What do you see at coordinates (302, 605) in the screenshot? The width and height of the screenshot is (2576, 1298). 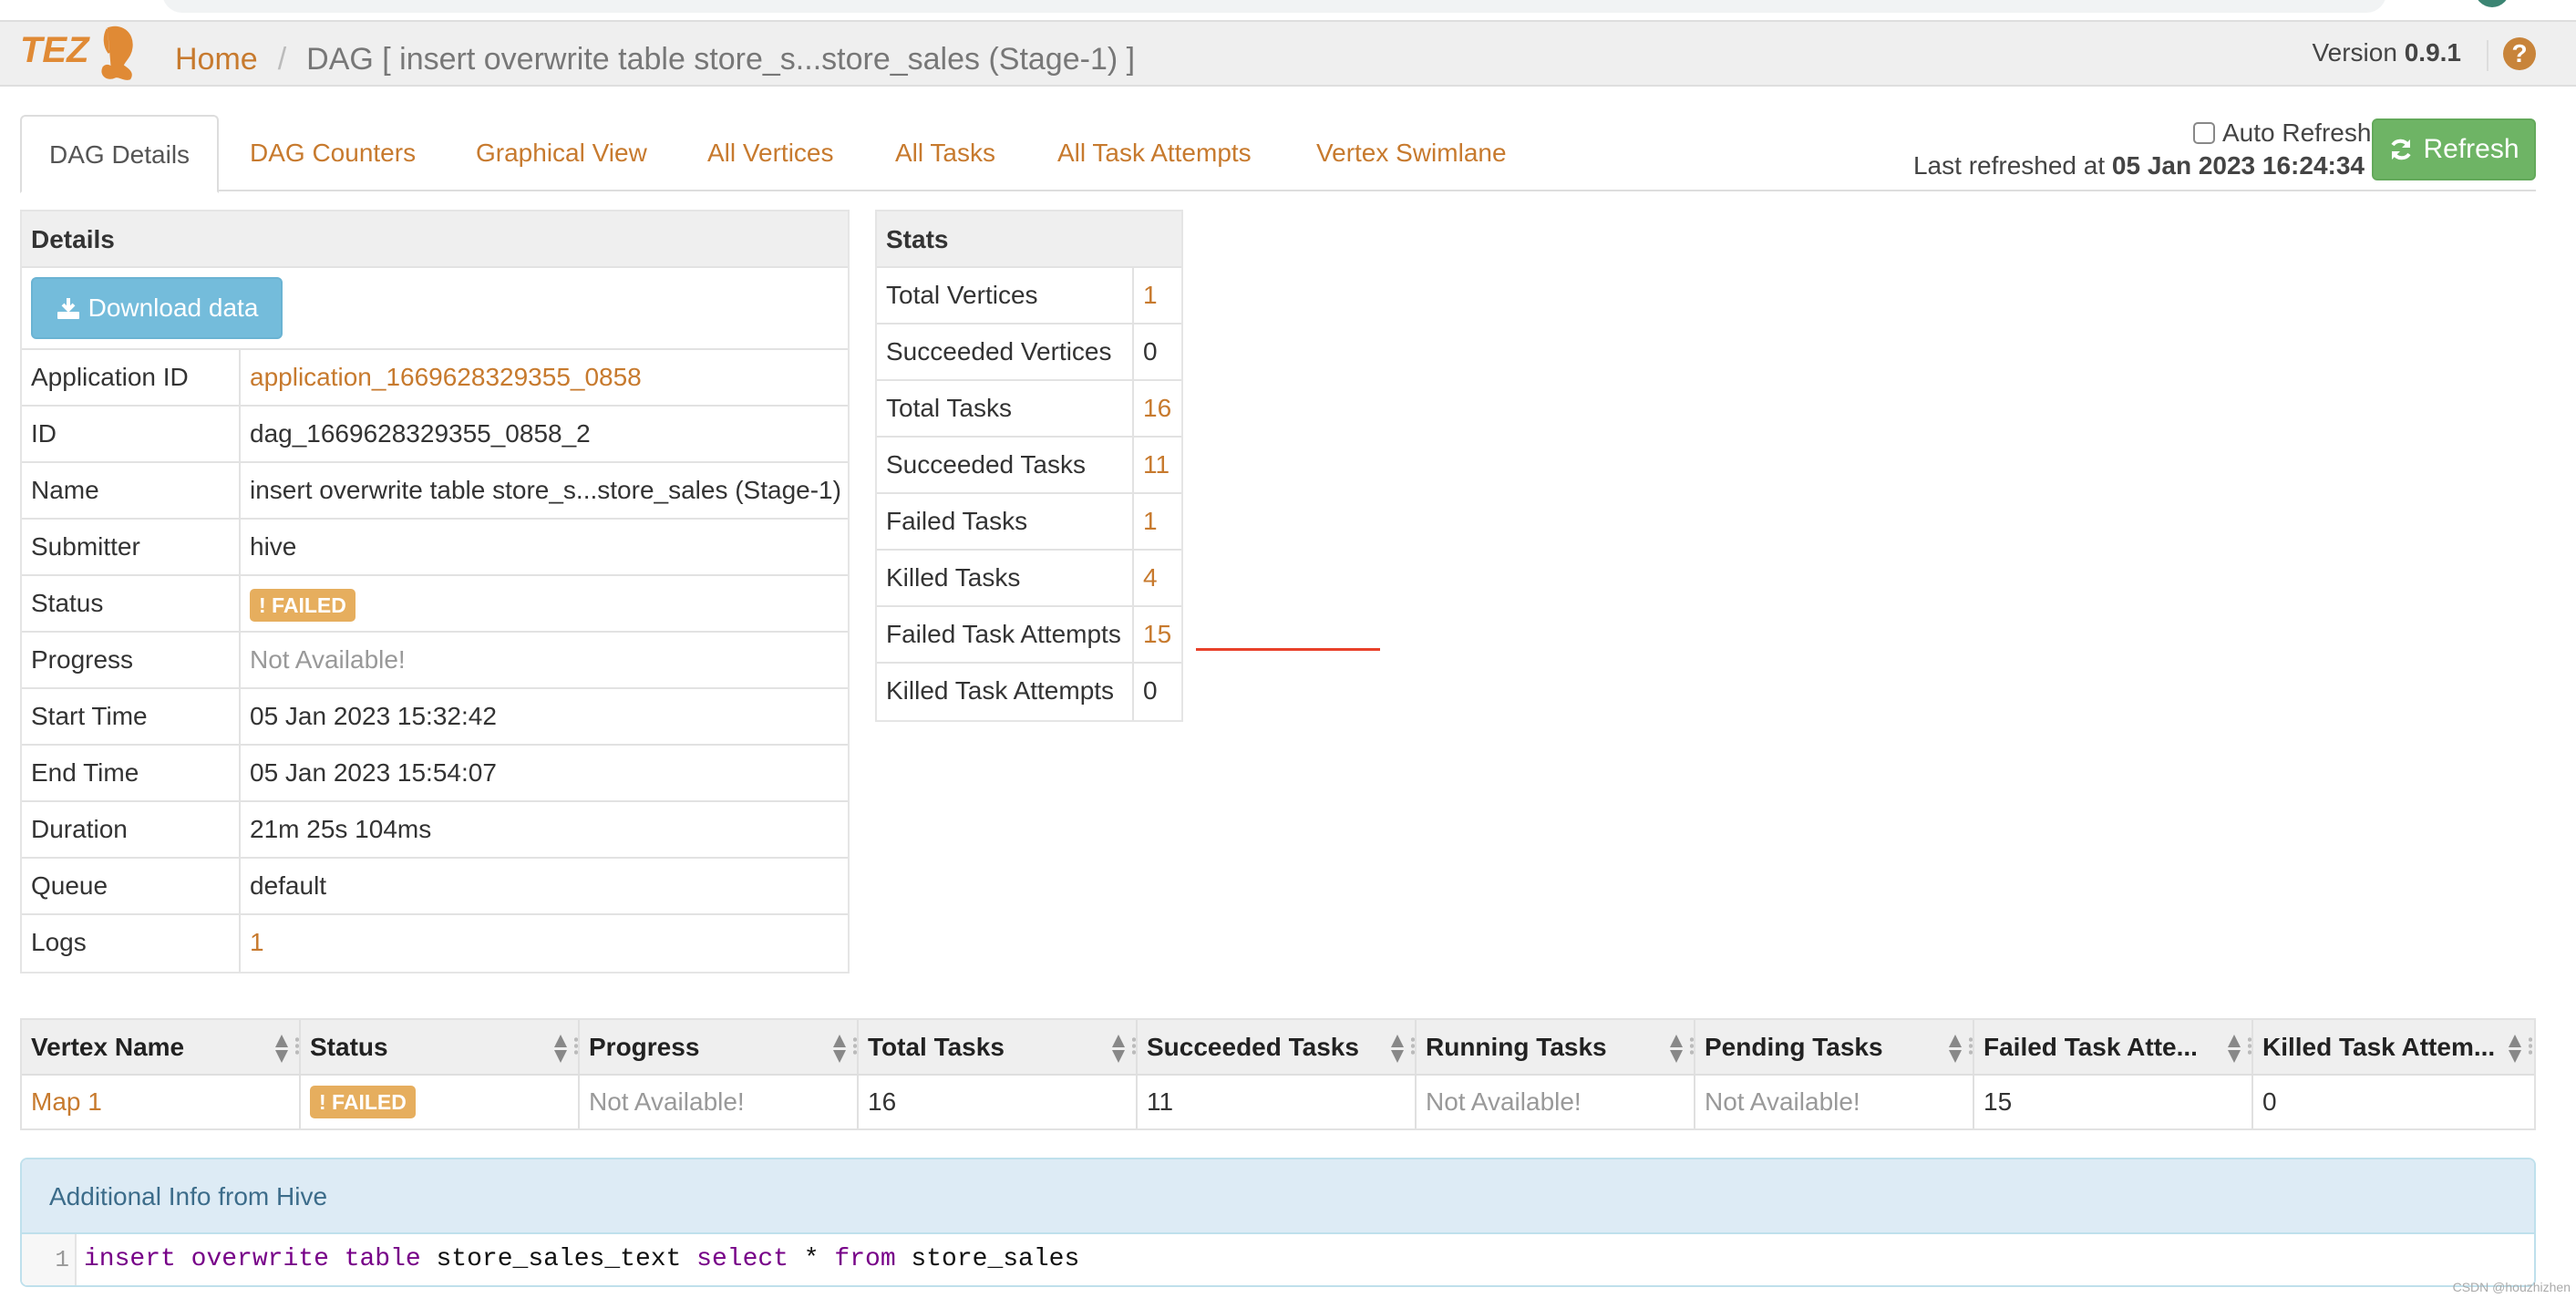 I see `status-badge: ! FAILED` at bounding box center [302, 605].